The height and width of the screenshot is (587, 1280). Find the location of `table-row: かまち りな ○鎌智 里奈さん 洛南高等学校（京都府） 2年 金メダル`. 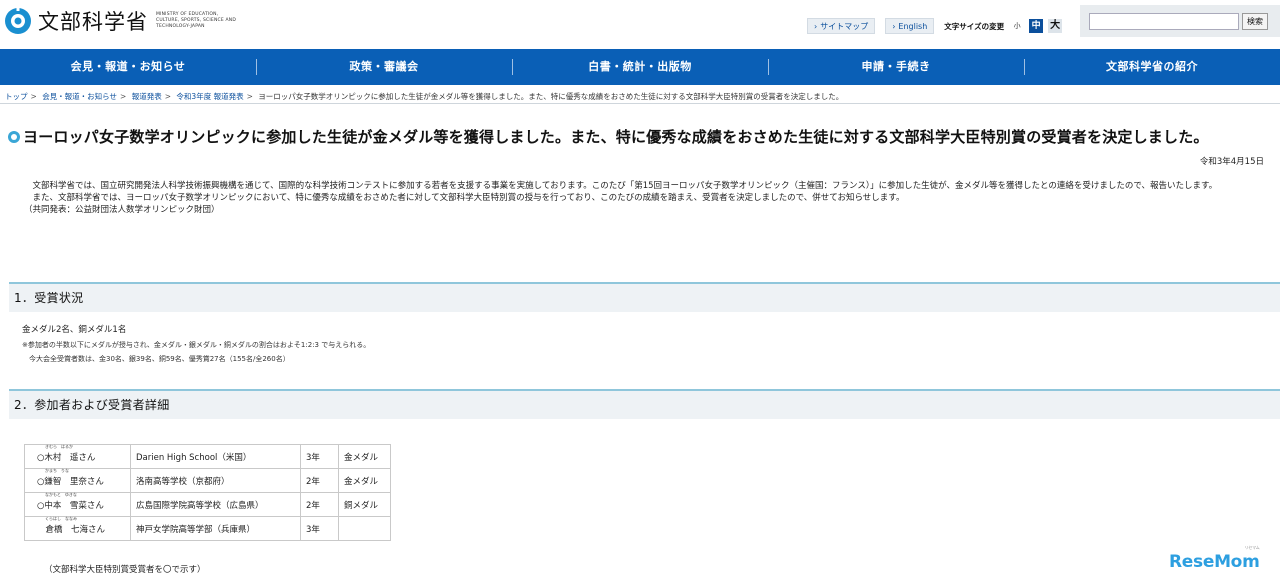

table-row: かまち りな ○鎌智 里奈さん 洛南高等学校（京都府） 2年 金メダル is located at coordinates (207, 480).